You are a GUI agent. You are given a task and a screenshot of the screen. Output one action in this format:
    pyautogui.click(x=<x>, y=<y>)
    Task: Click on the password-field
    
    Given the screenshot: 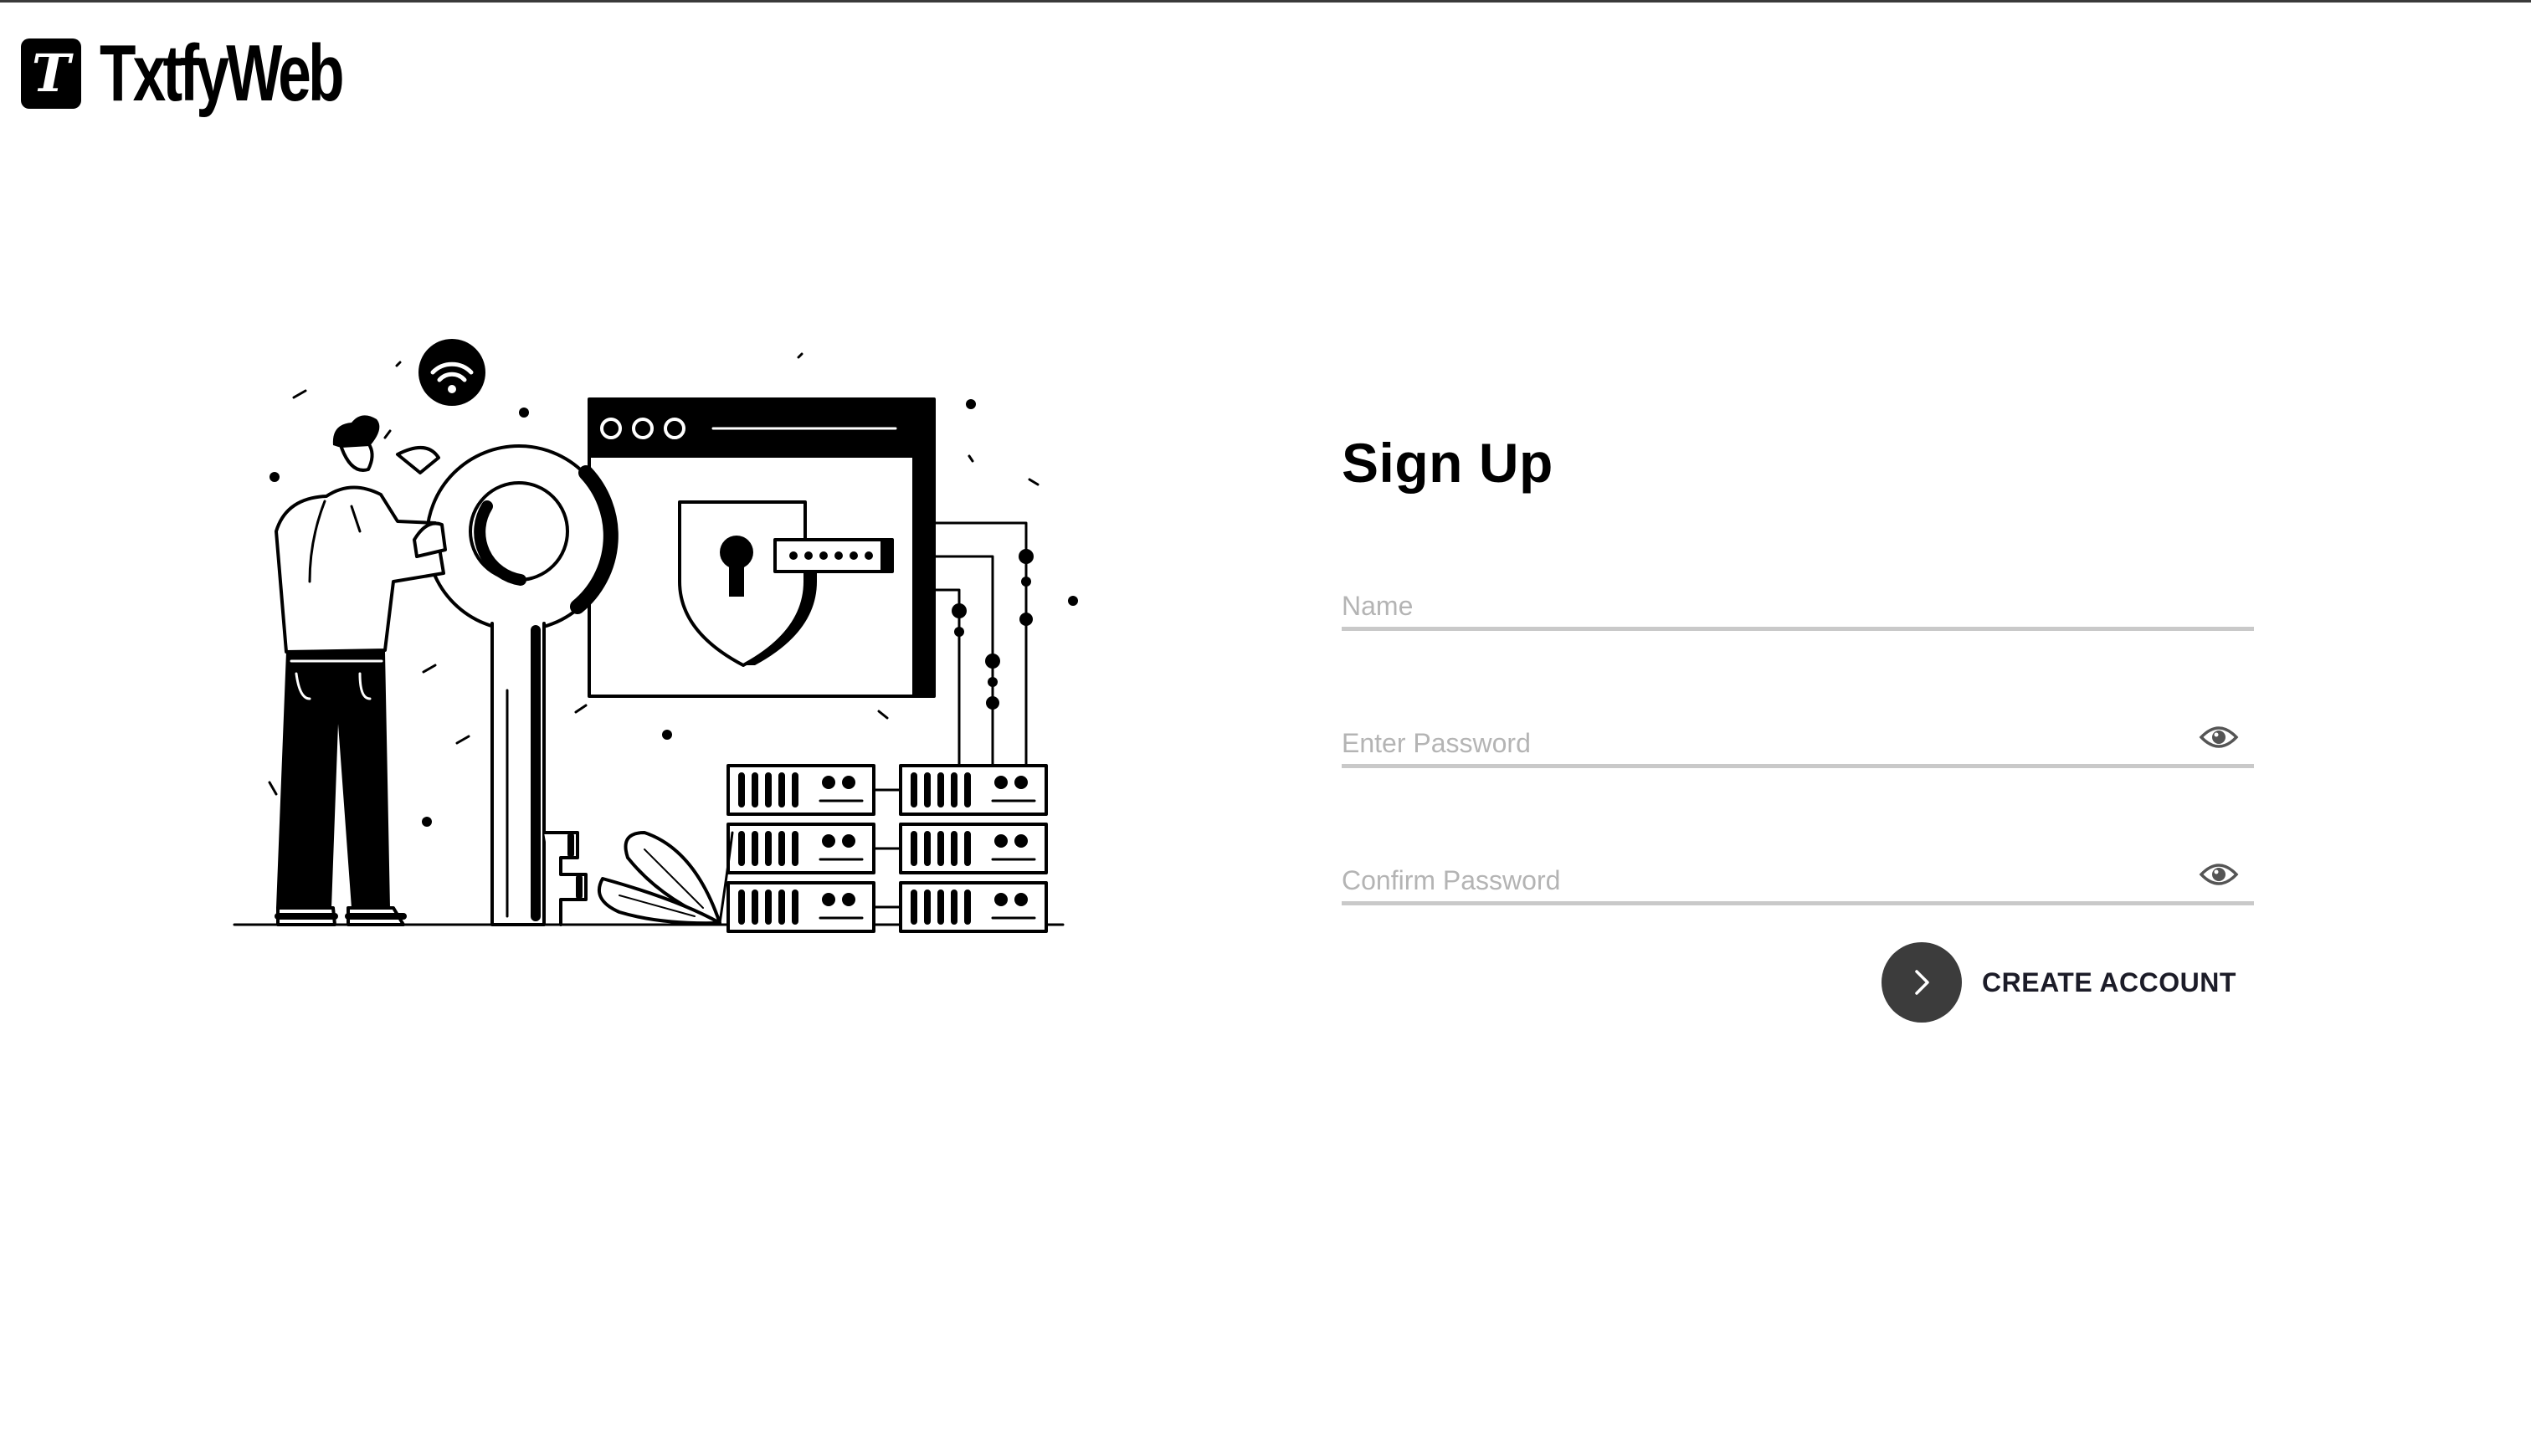 What is the action you would take?
    pyautogui.click(x=1798, y=740)
    